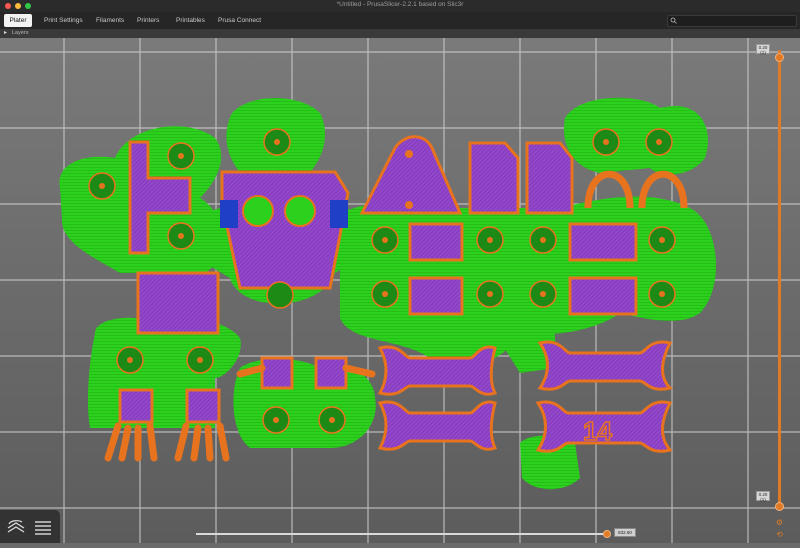 This screenshot has height=548, width=800. What do you see at coordinates (18, 20) in the screenshot?
I see `tab-plater: Plater` at bounding box center [18, 20].